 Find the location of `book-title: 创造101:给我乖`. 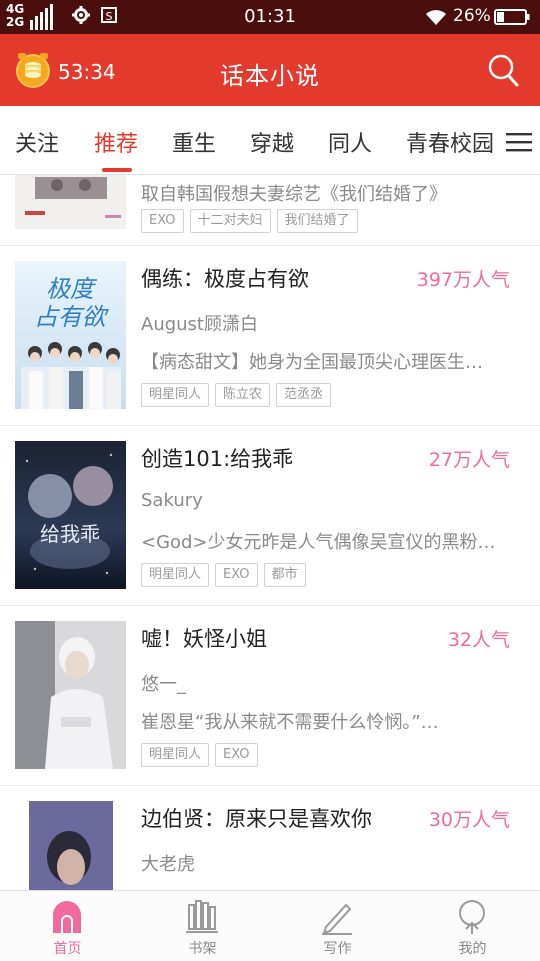

book-title: 创造101:给我乖 is located at coordinates (217, 458).